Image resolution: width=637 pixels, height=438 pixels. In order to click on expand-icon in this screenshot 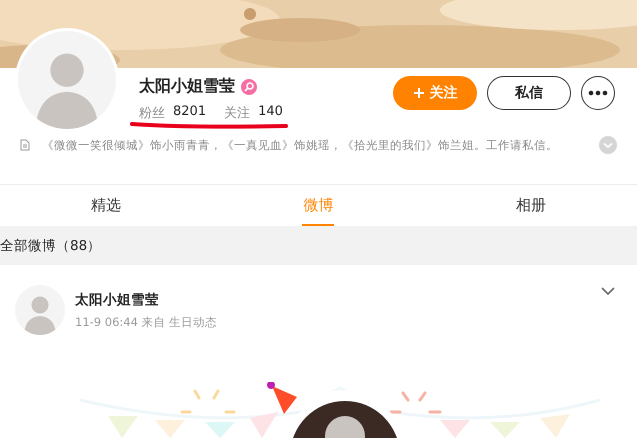, I will do `click(608, 145)`.